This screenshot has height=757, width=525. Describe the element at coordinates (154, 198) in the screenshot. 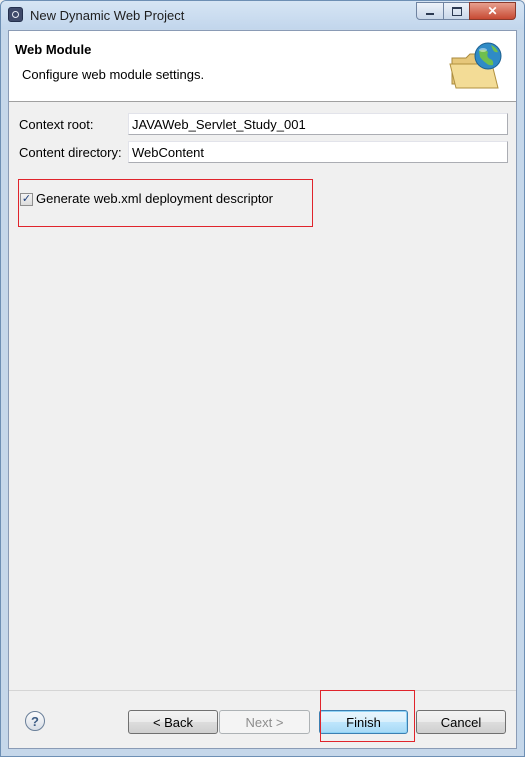

I see `generate-descriptor-label: Generate web.xml deployment descriptor` at that location.